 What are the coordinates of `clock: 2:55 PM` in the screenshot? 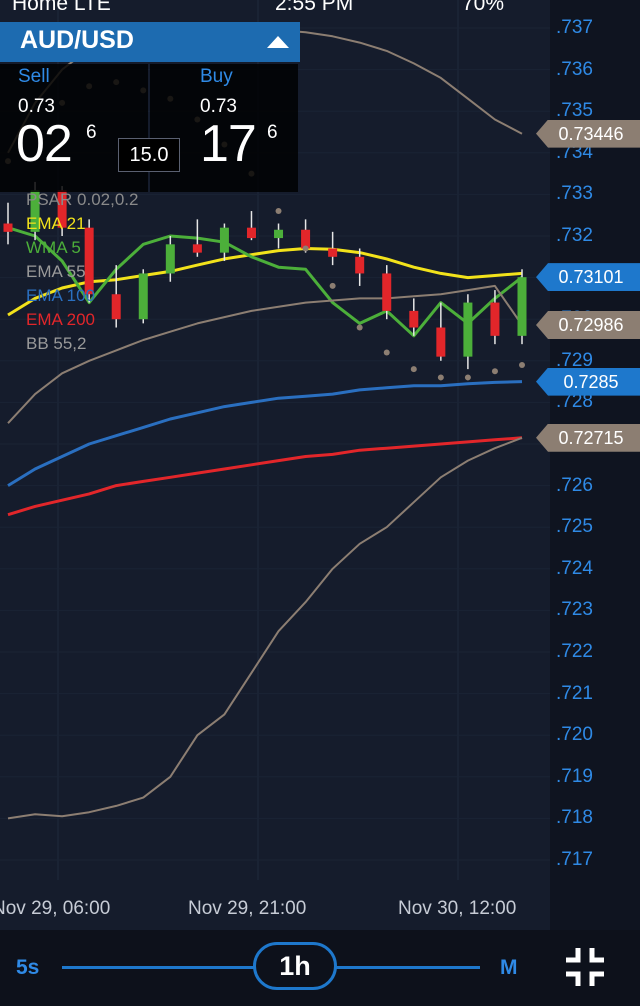 It's located at (314, 7).